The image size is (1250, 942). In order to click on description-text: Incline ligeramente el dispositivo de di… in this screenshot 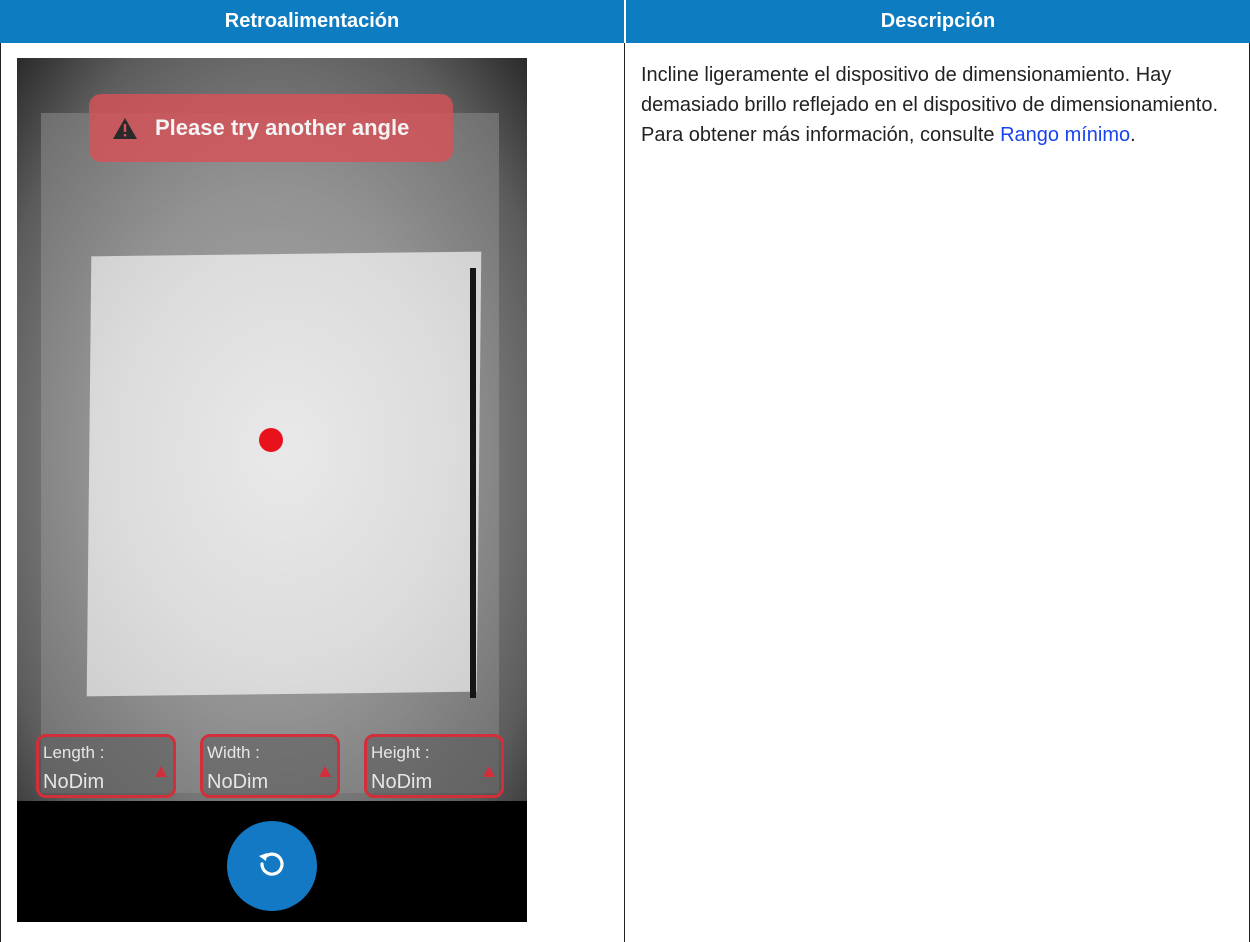, I will do `click(941, 105)`.